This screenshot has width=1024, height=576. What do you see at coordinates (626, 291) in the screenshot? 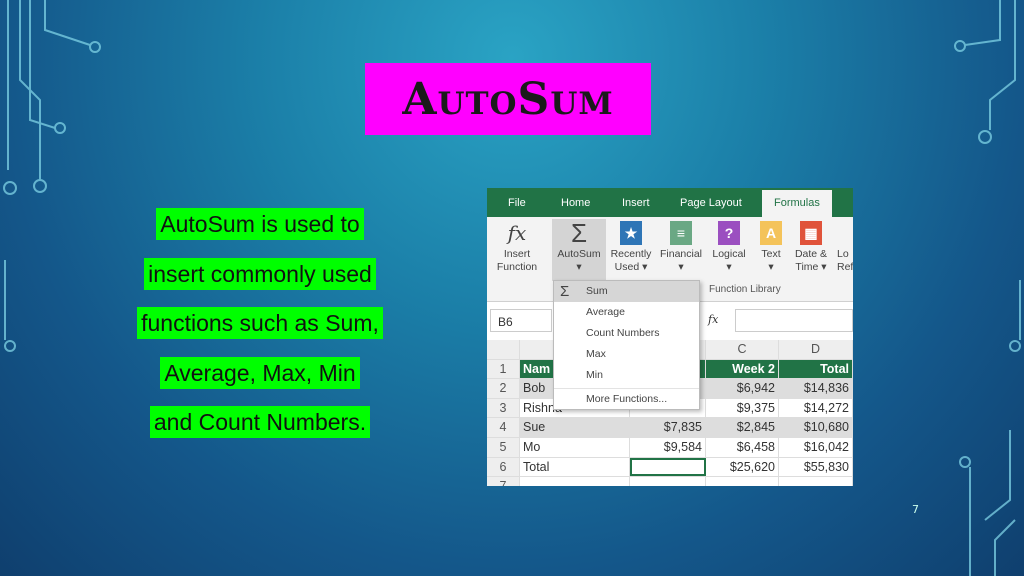
I see `menu-item-sum: Σ Sum` at bounding box center [626, 291].